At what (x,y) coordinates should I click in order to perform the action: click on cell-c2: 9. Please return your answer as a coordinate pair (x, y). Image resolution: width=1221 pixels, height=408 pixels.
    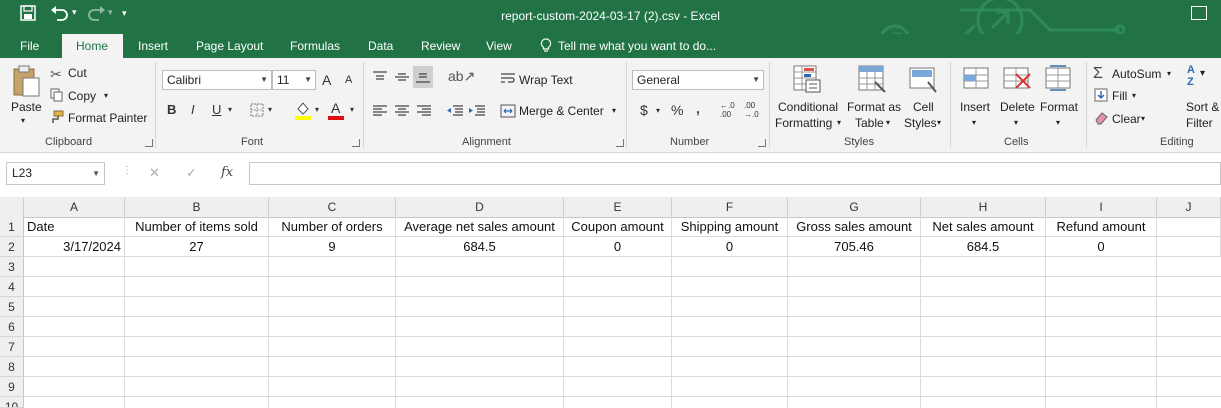
    Looking at the image, I should click on (332, 247).